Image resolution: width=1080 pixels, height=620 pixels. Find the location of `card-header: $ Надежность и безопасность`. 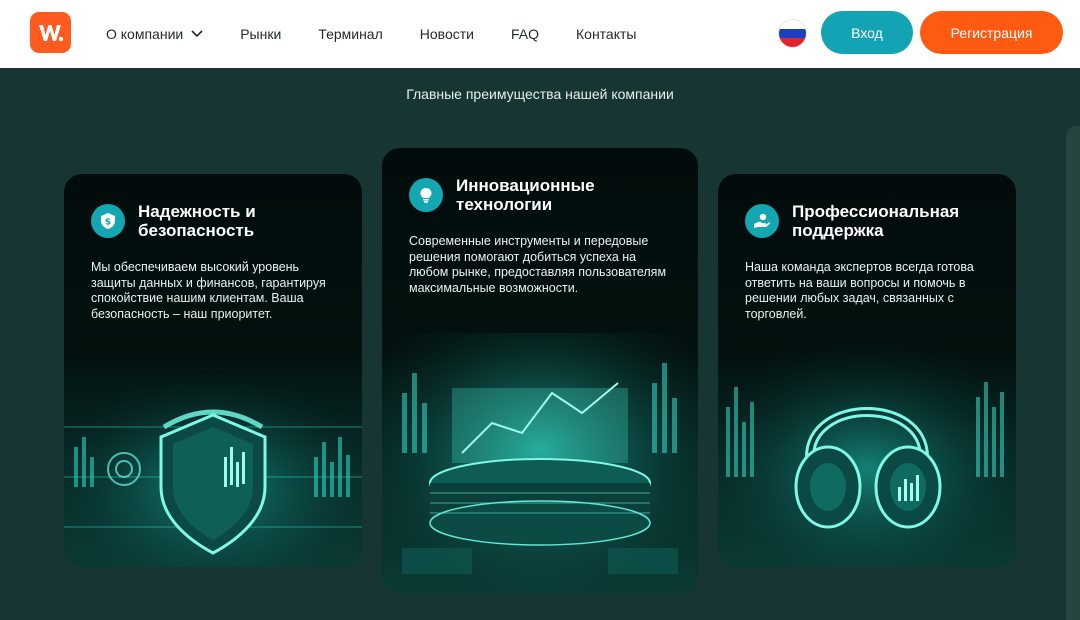

card-header: $ Надежность и безопасность is located at coordinates (219, 221).